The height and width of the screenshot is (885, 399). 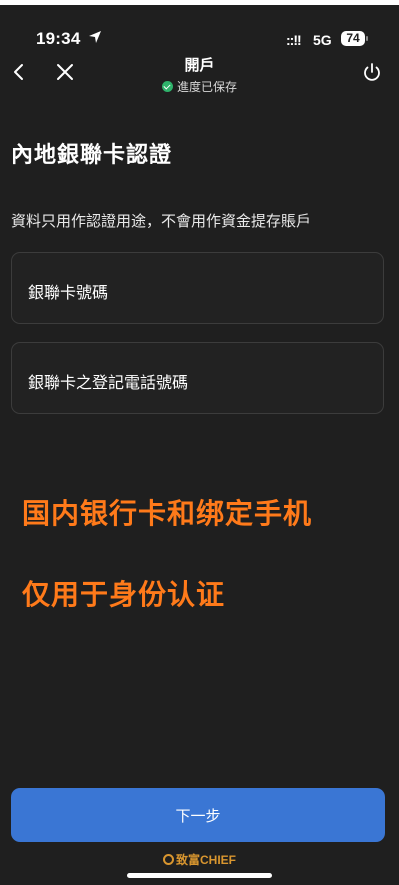 I want to click on navigation-bar: 開戶 進度已保存, so click(x=199, y=76).